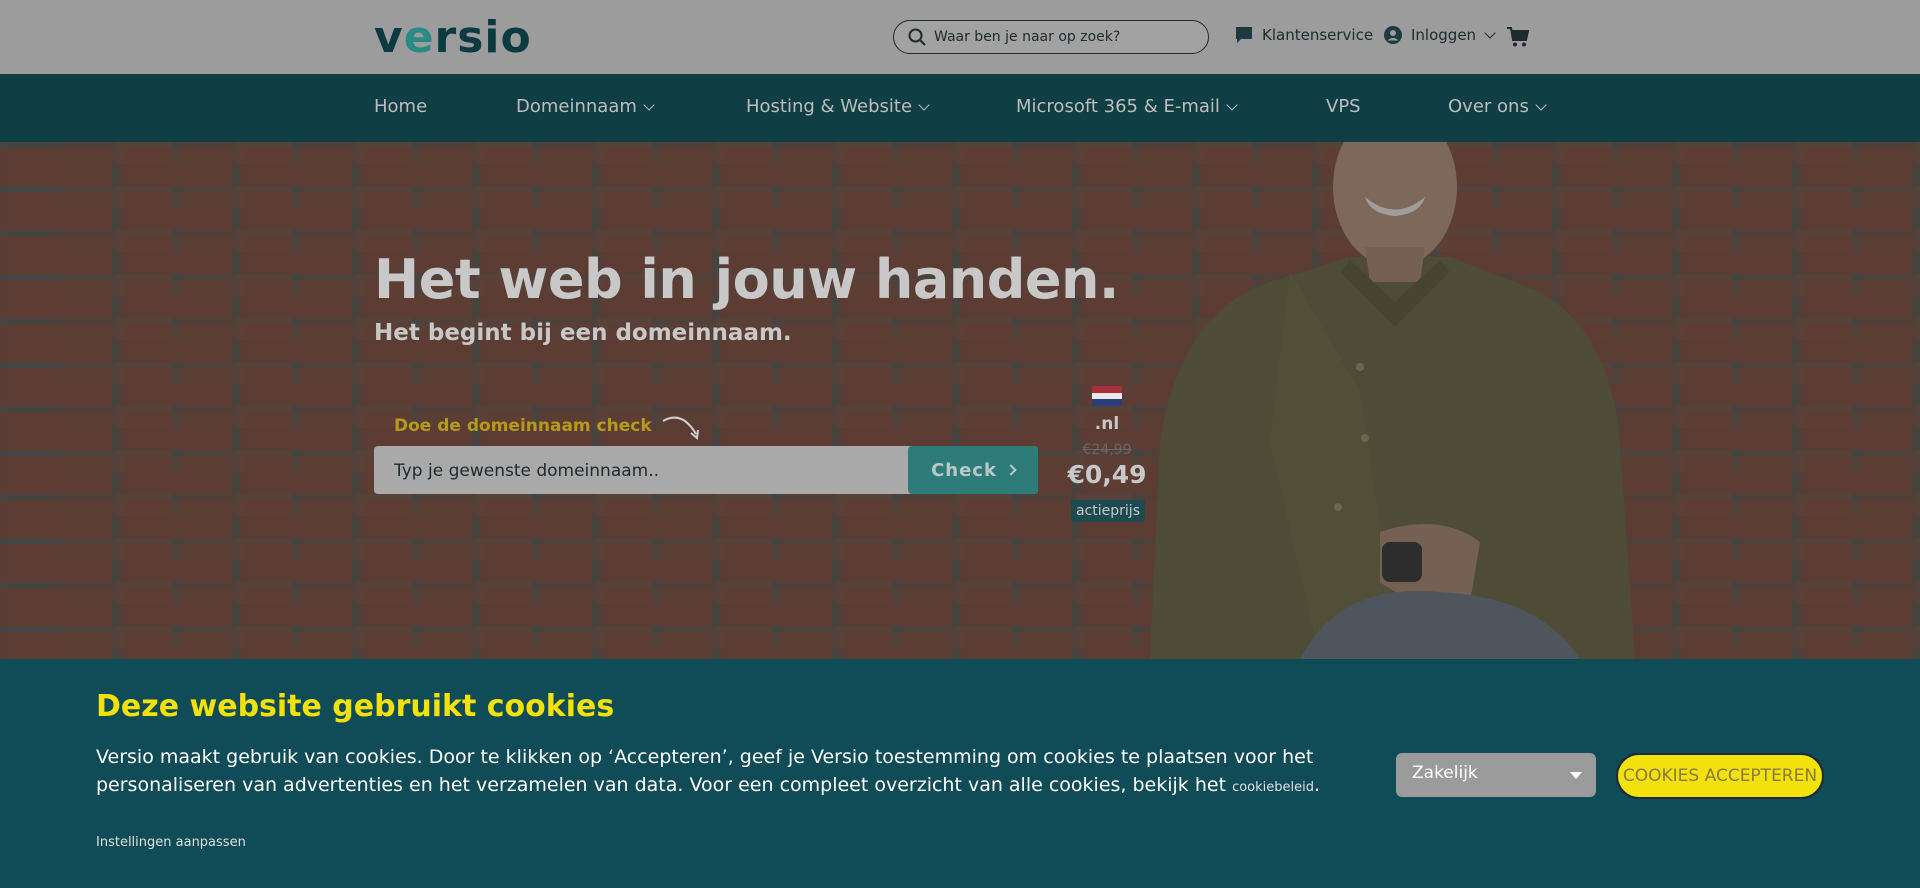 This screenshot has height=888, width=1920. I want to click on cookie-settings-link: Instellingen aanpassen, so click(171, 842).